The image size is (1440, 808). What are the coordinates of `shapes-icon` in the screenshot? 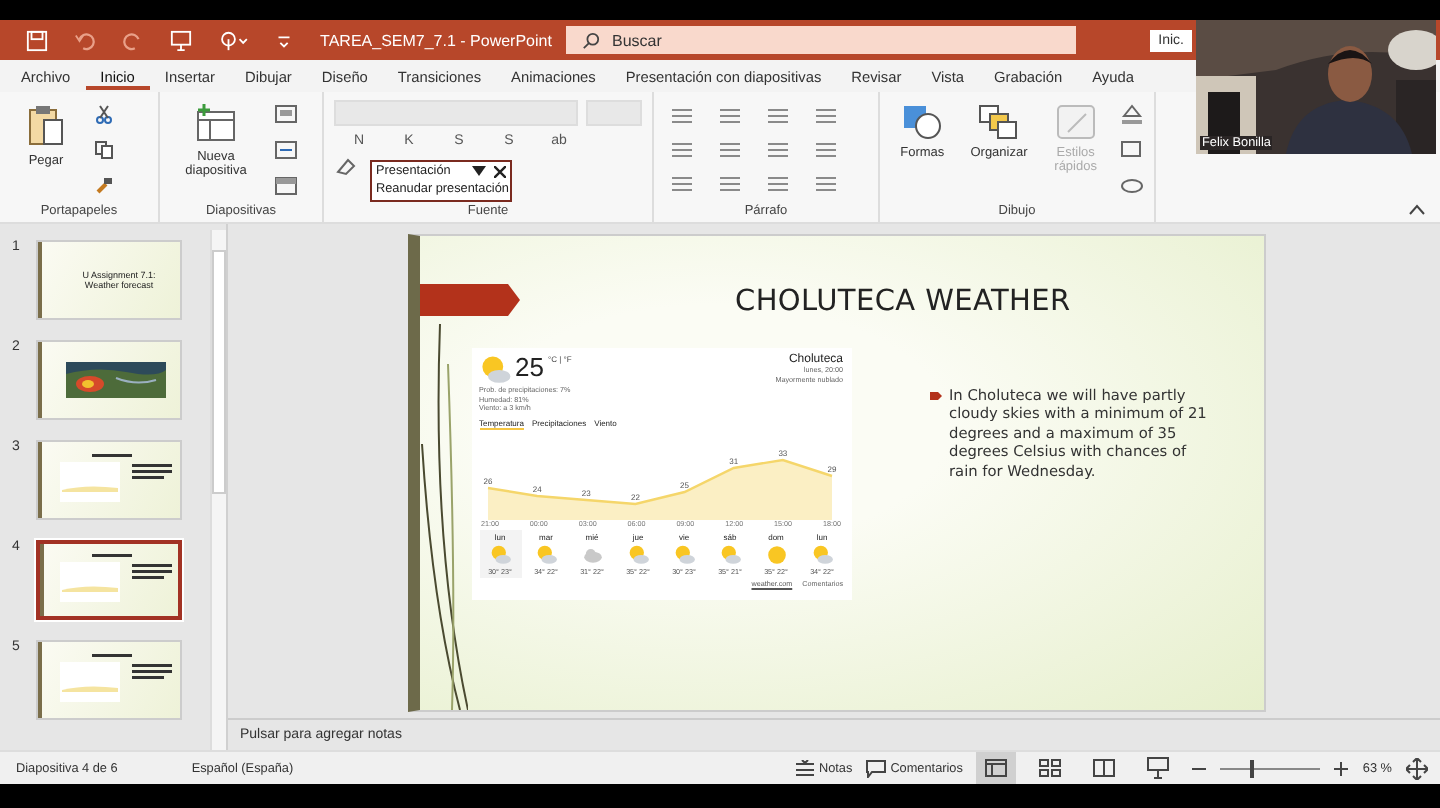 It's located at (922, 122).